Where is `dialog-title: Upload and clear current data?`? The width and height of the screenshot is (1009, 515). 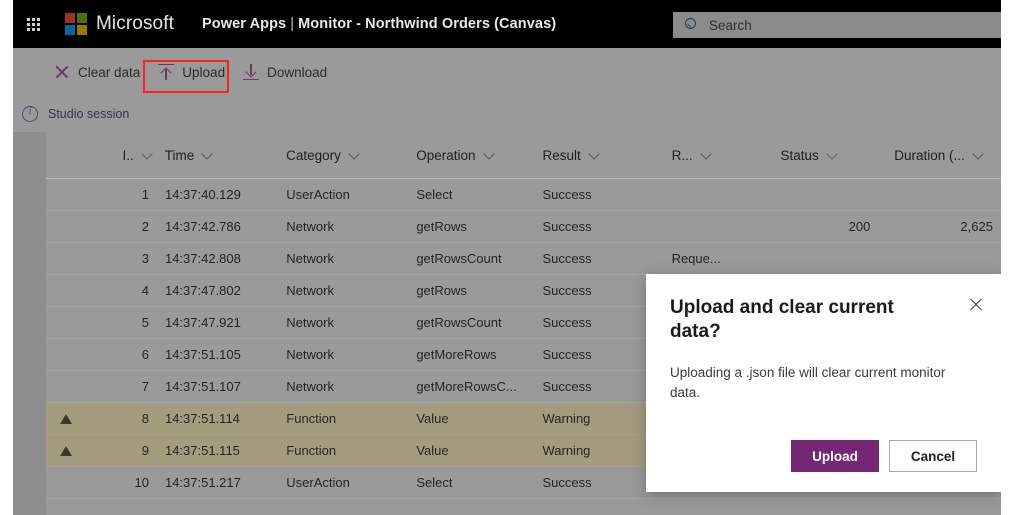 dialog-title: Upload and clear current data? is located at coordinates (782, 320).